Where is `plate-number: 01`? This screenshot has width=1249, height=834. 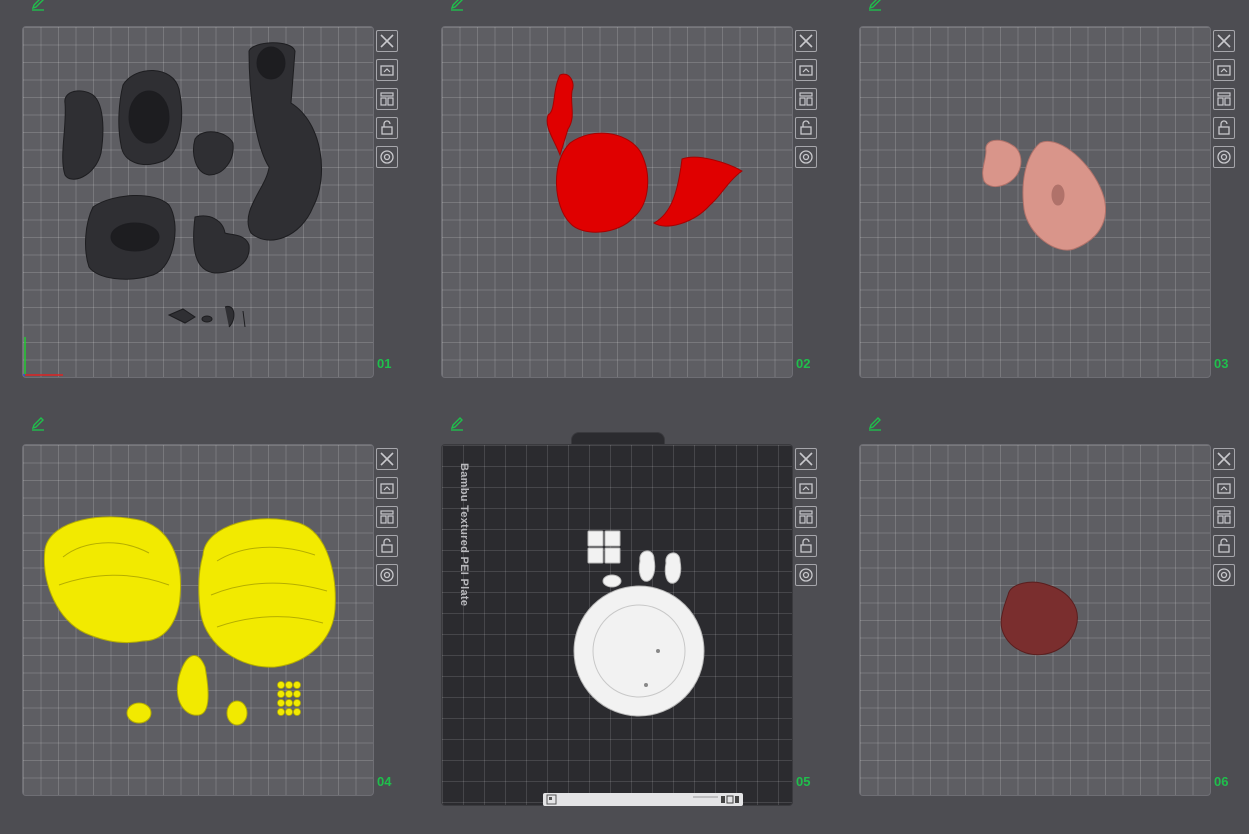 plate-number: 01 is located at coordinates (384, 363).